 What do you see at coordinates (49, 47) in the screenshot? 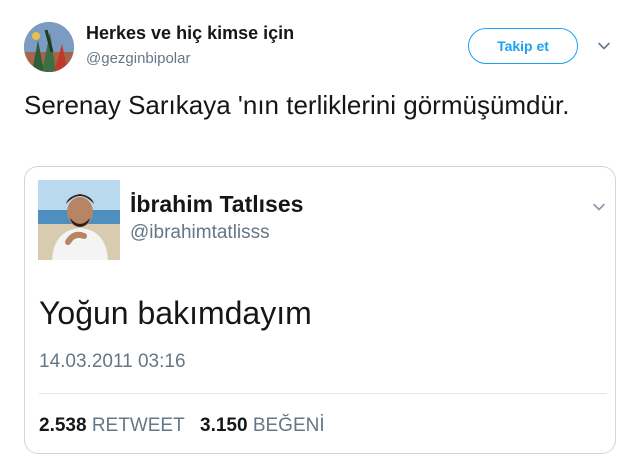
I see `author-avatar` at bounding box center [49, 47].